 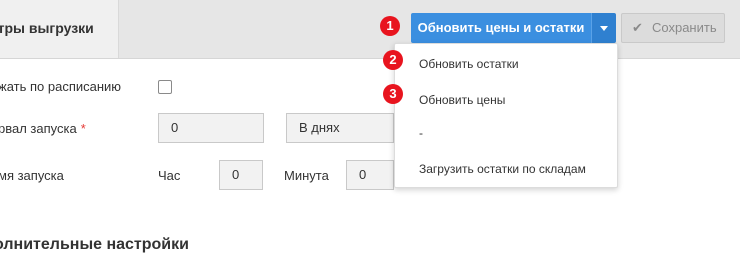 I want to click on schedule-checkbox, so click(x=165, y=87).